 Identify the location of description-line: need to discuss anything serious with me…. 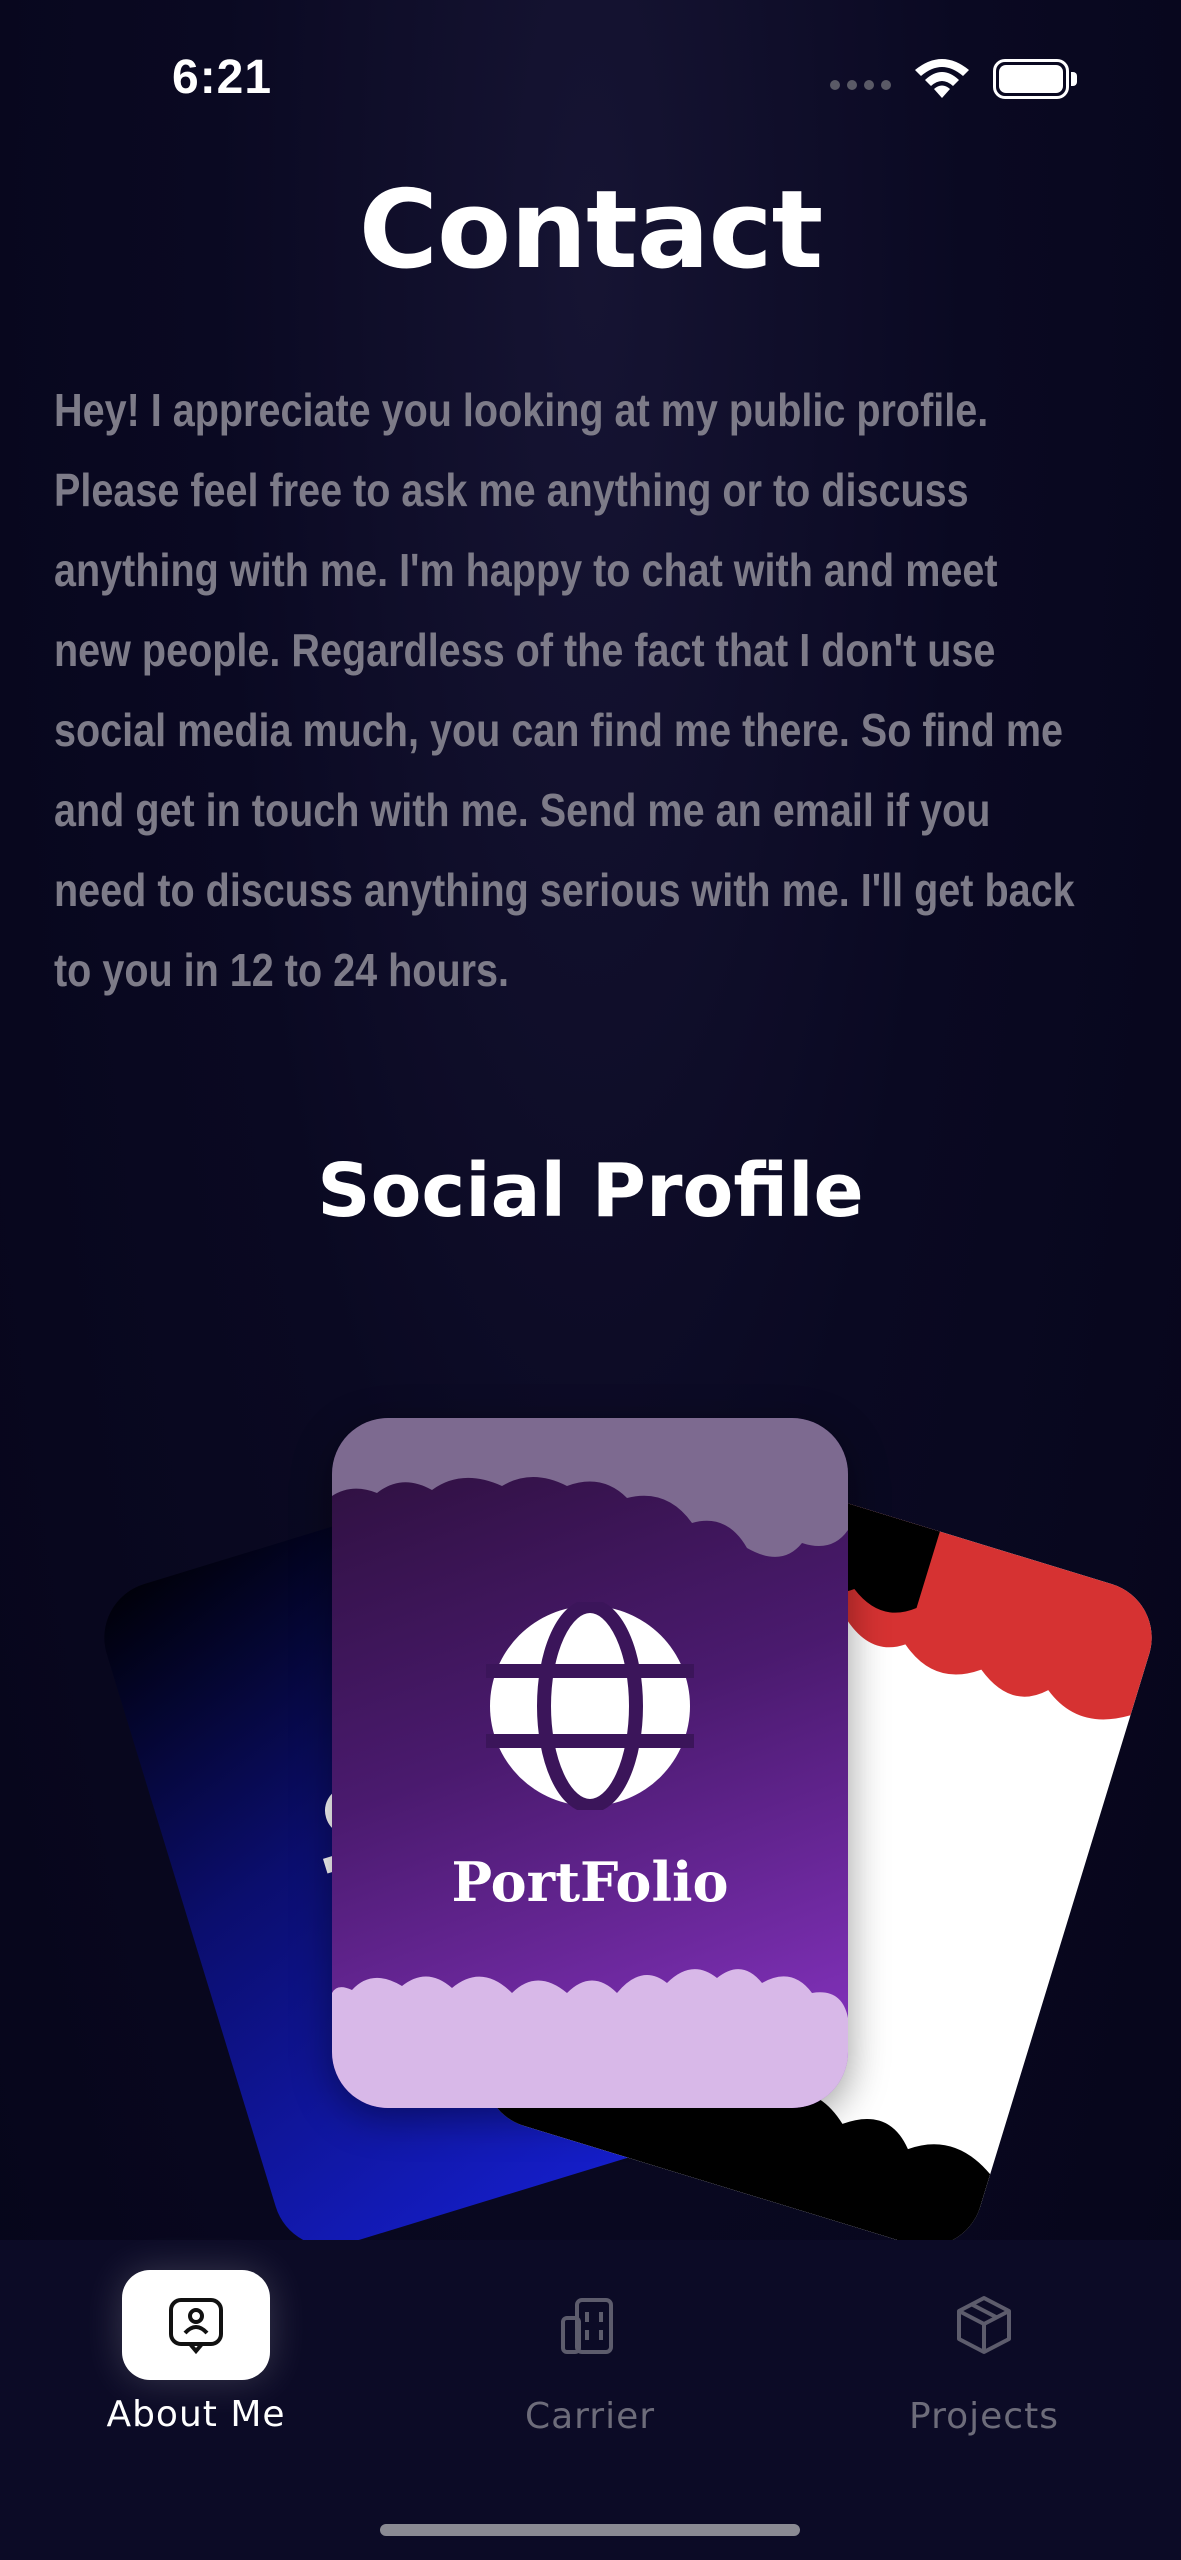
(564, 890).